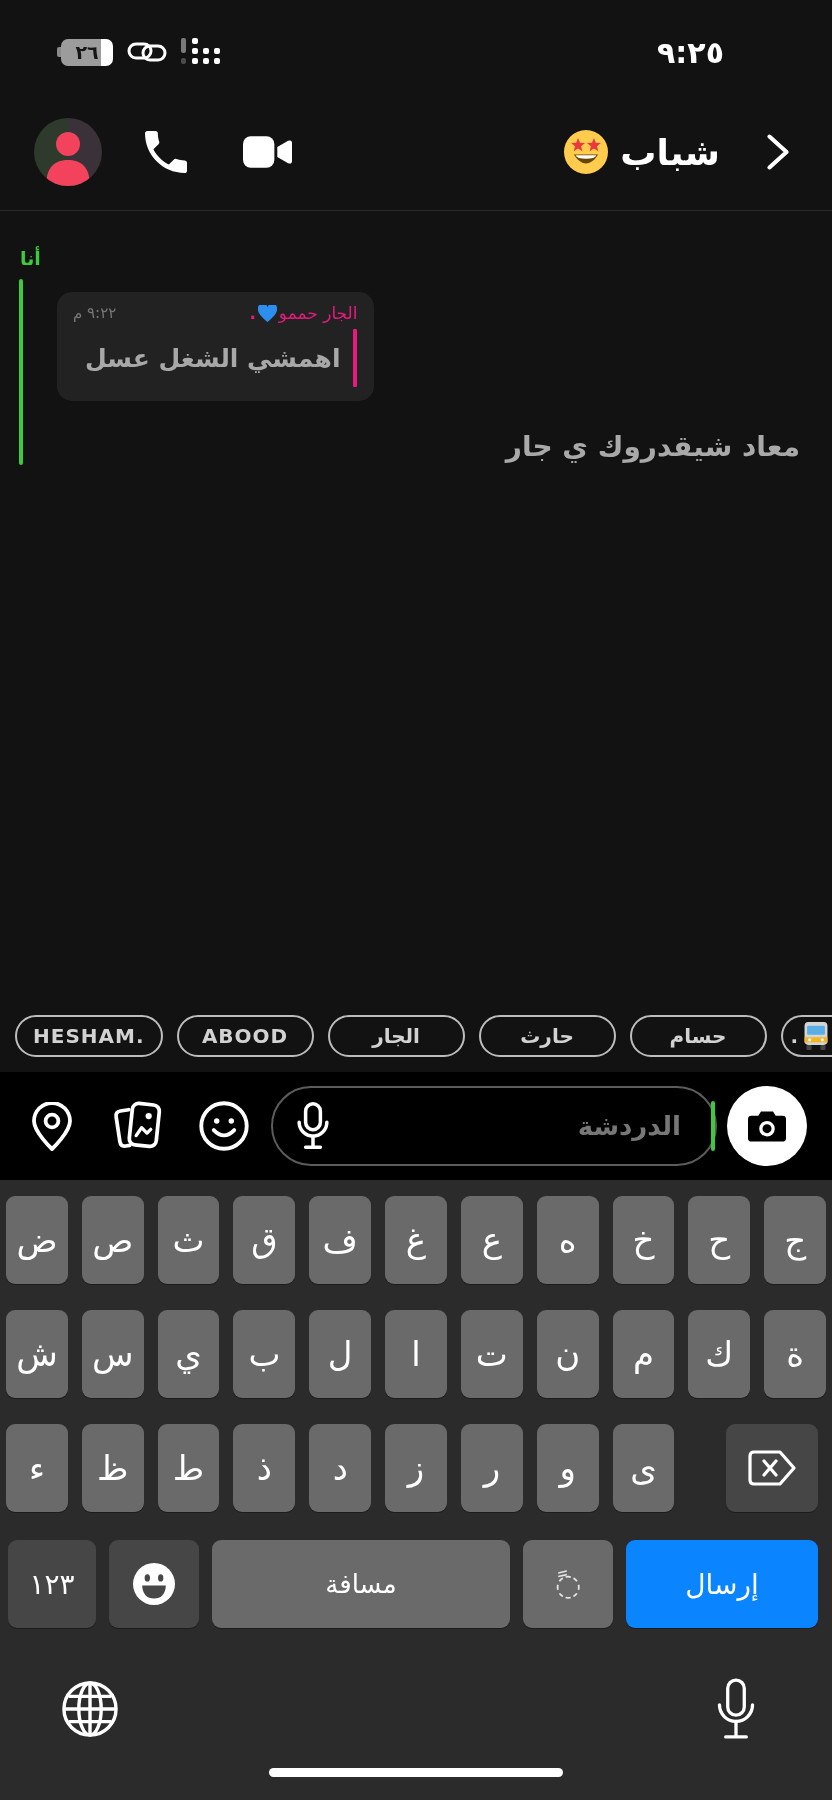 The image size is (832, 1800). I want to click on battery-indicator: ٢٦, so click(85, 52).